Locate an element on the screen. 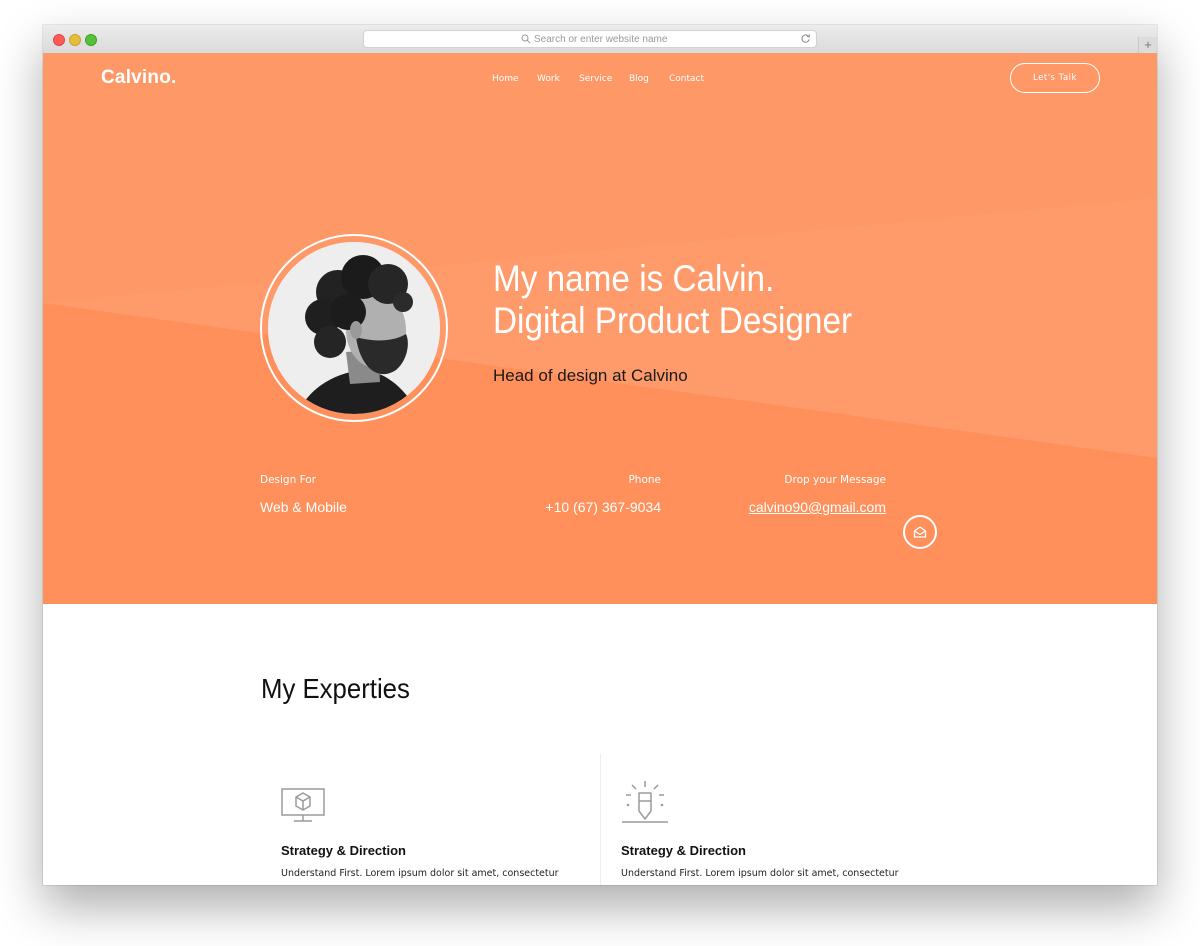 This screenshot has height=946, width=1200. address-bar: Search or enter website name is located at coordinates (590, 39).